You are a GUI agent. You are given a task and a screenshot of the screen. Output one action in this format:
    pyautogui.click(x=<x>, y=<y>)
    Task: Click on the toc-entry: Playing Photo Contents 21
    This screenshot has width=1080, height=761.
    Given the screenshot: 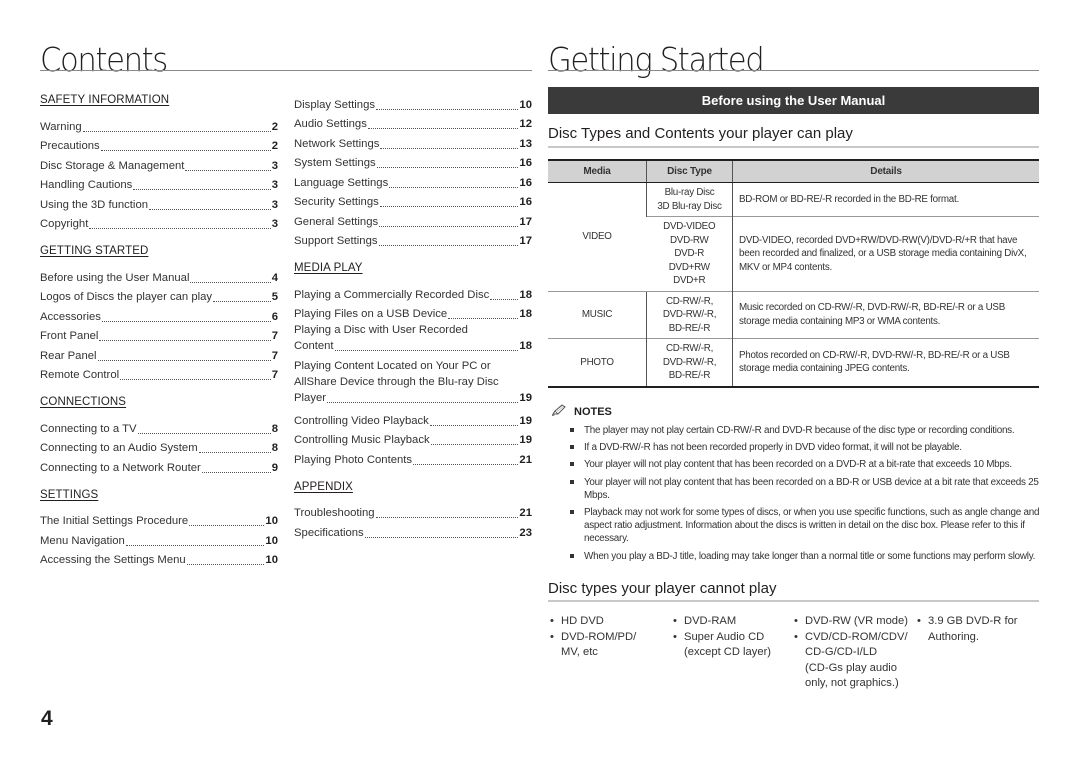 What is the action you would take?
    pyautogui.click(x=413, y=458)
    